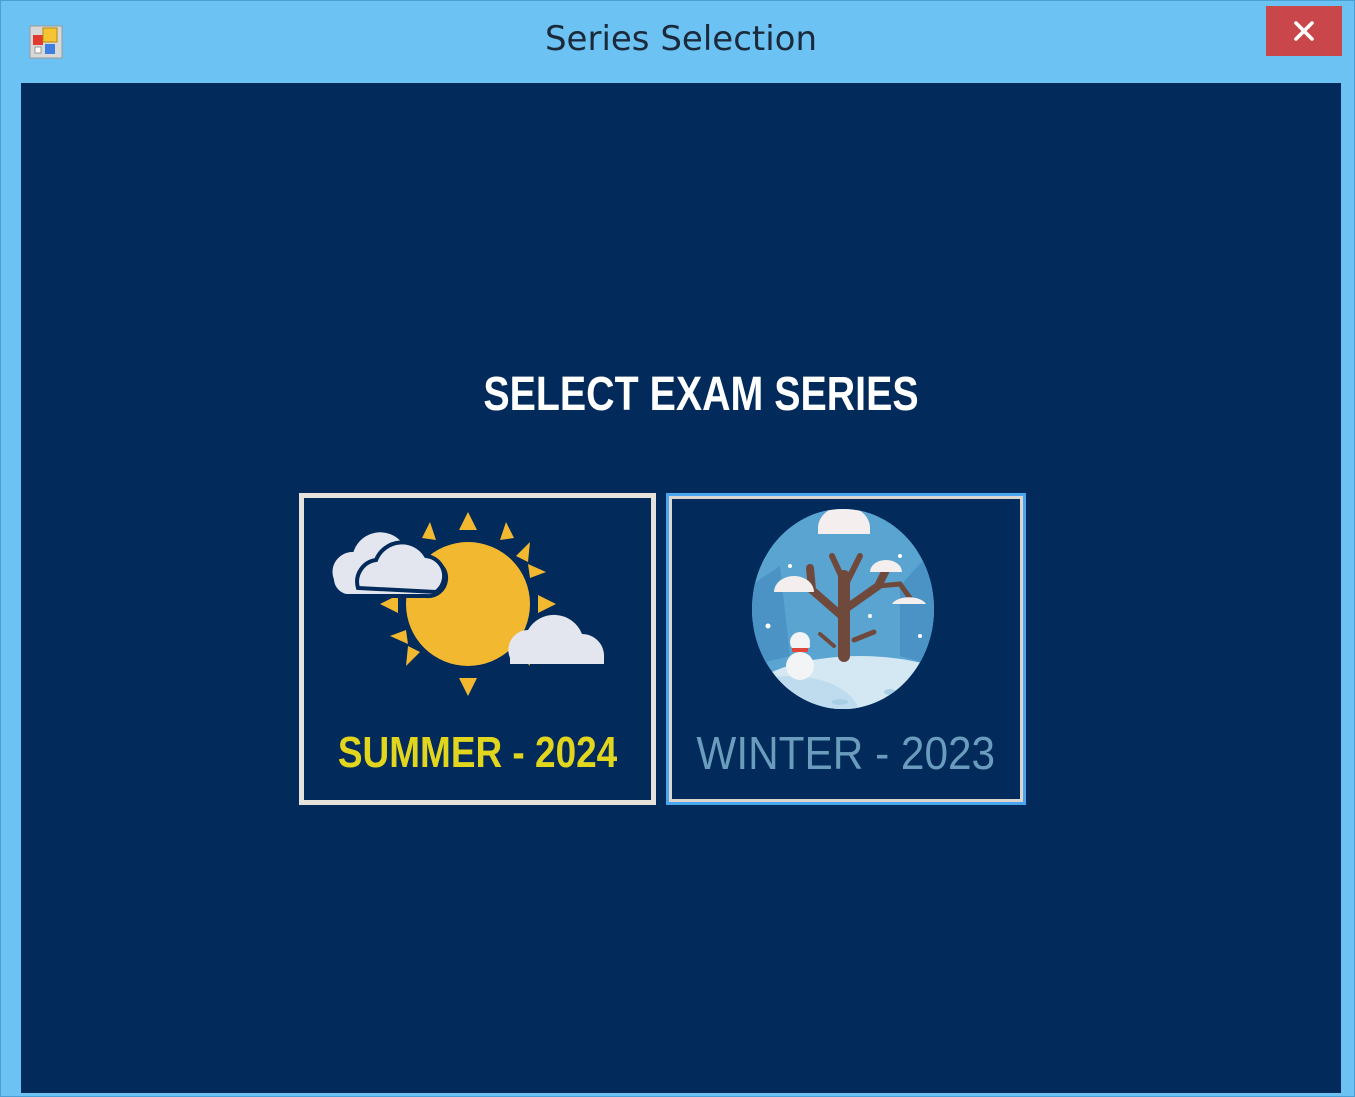 Image resolution: width=1355 pixels, height=1097 pixels. Describe the element at coordinates (477, 752) in the screenshot. I see `summer-series-label: SUMMER - 2024` at that location.